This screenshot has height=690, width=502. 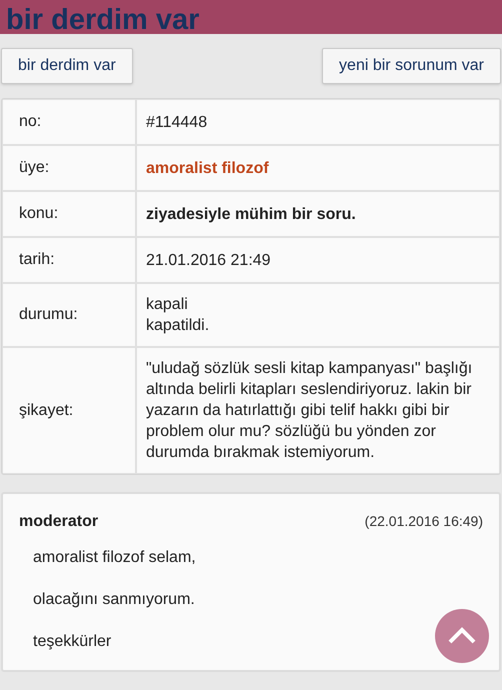 I want to click on nav-button: yeni bir sorunum var, so click(x=411, y=66).